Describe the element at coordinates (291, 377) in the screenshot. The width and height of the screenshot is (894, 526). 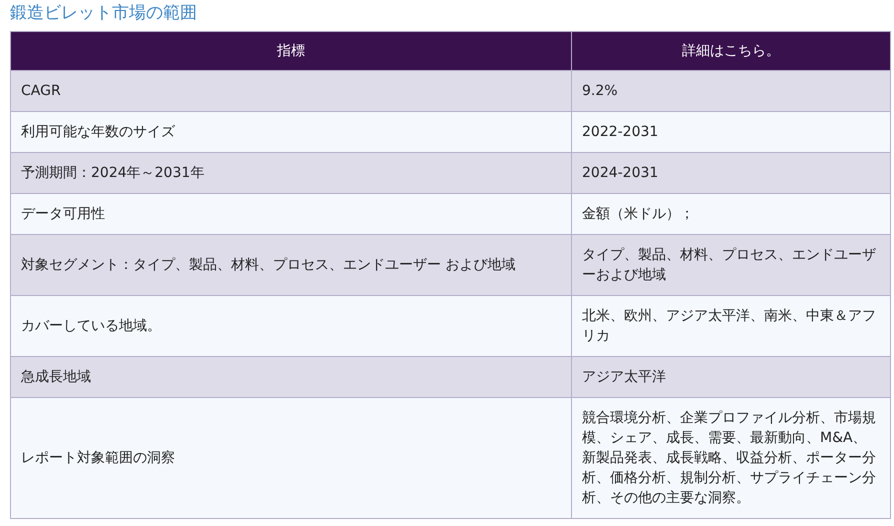
I see `table-cell: 急成長地域` at that location.